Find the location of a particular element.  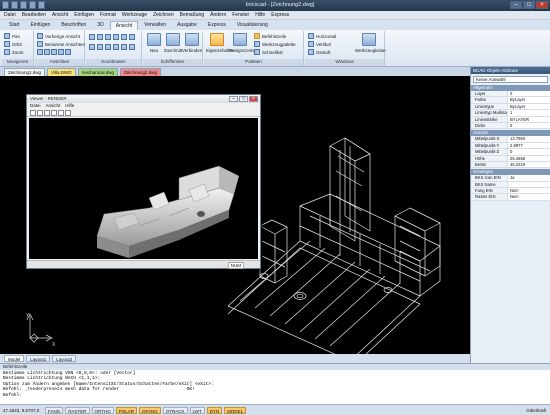

document-tab: mechanical.dwg is located at coordinates (97, 72).